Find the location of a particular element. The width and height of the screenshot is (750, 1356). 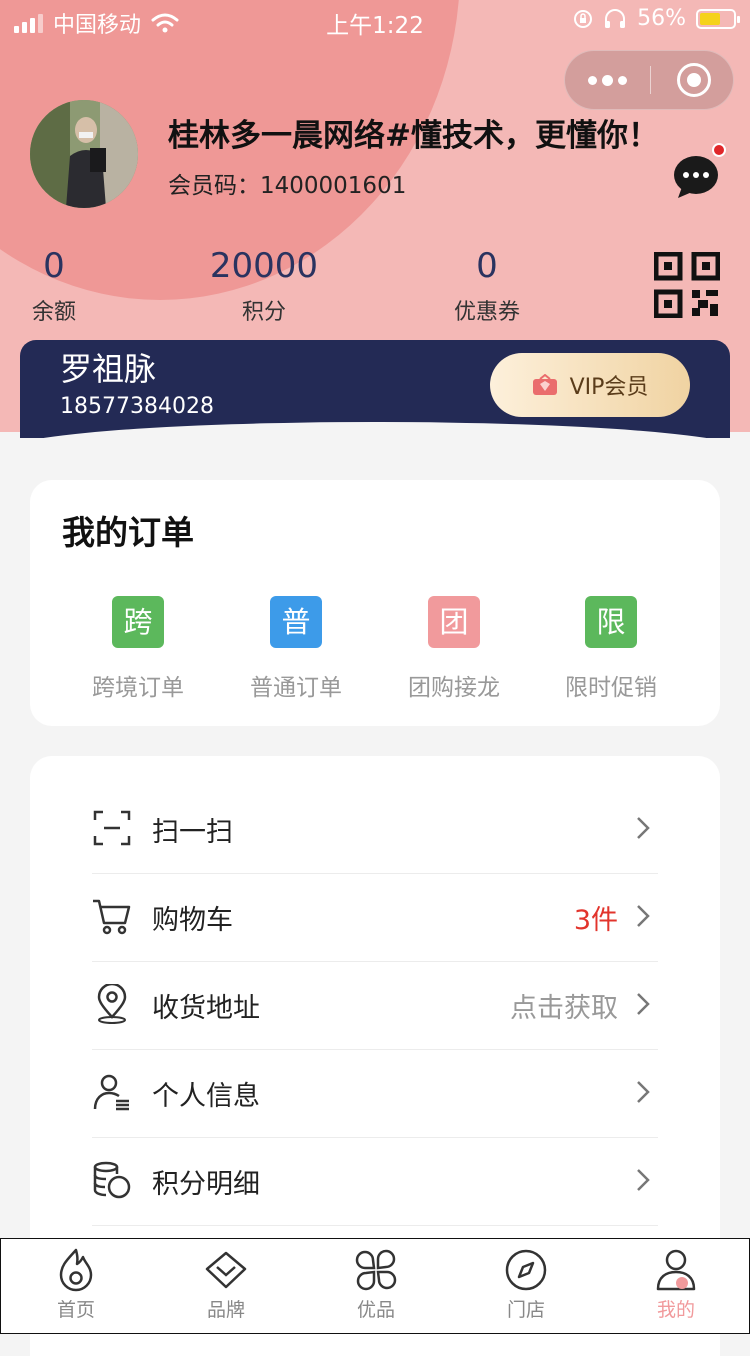

order-type-crossborder: 跨 跨境订单 is located at coordinates (138, 649).